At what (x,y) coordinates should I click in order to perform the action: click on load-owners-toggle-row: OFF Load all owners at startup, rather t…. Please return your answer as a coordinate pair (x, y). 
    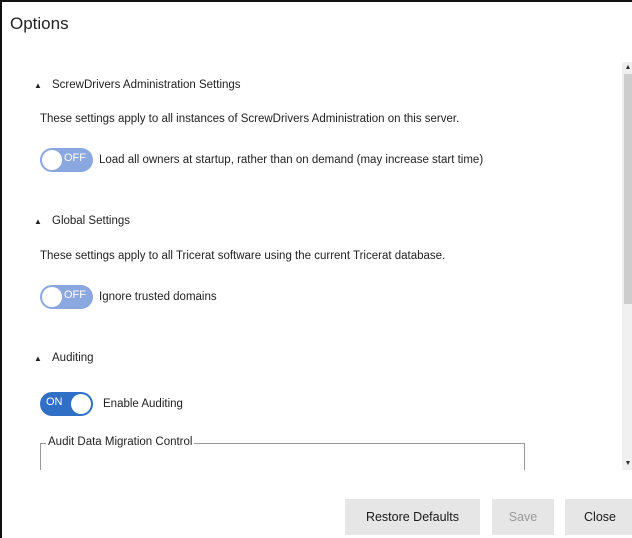
    Looking at the image, I should click on (261, 160).